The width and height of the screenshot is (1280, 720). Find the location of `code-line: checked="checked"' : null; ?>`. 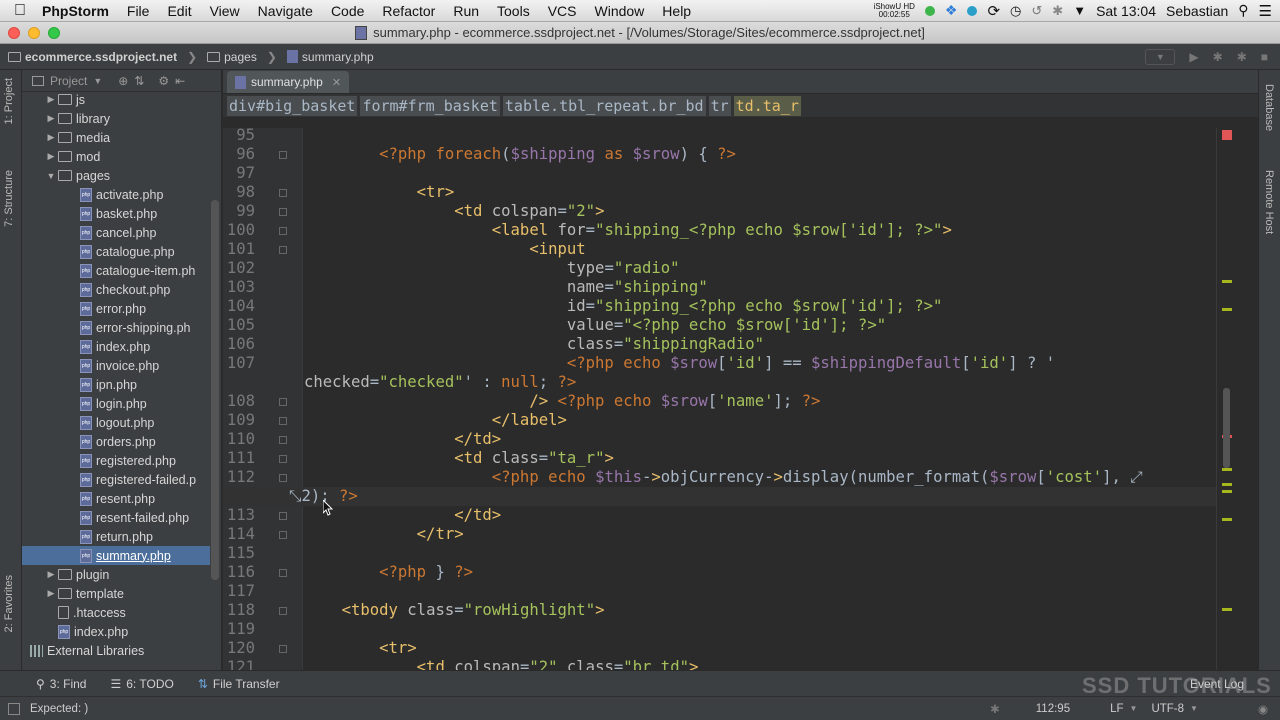

code-line: checked="checked"' : null; ?> is located at coordinates (729, 382).